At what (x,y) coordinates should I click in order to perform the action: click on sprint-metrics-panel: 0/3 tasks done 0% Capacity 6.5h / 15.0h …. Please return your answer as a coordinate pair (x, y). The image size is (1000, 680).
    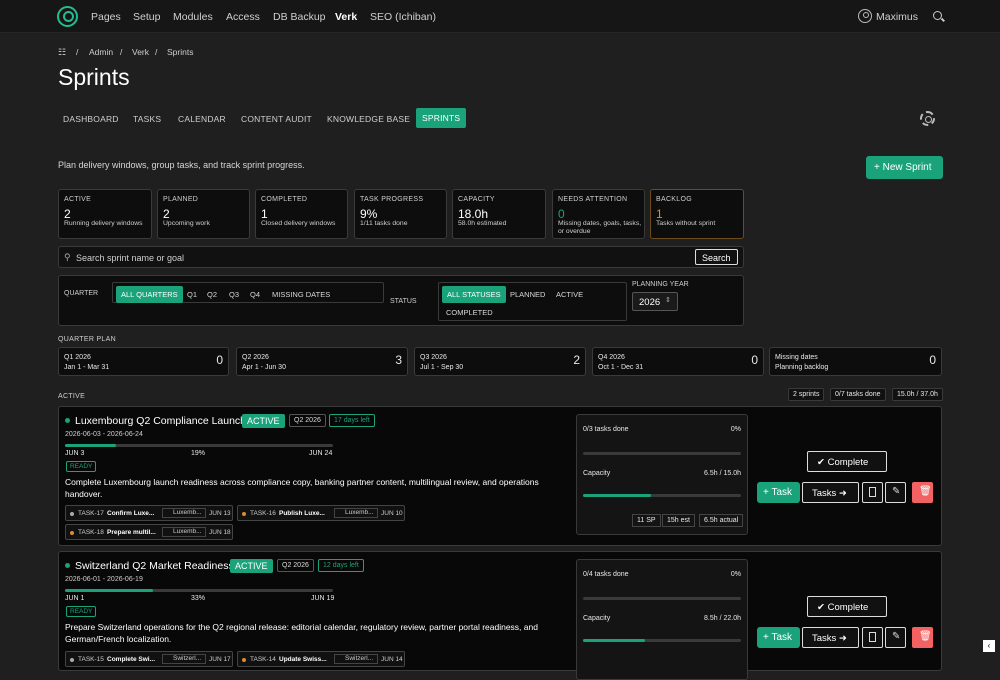
    Looking at the image, I should click on (662, 474).